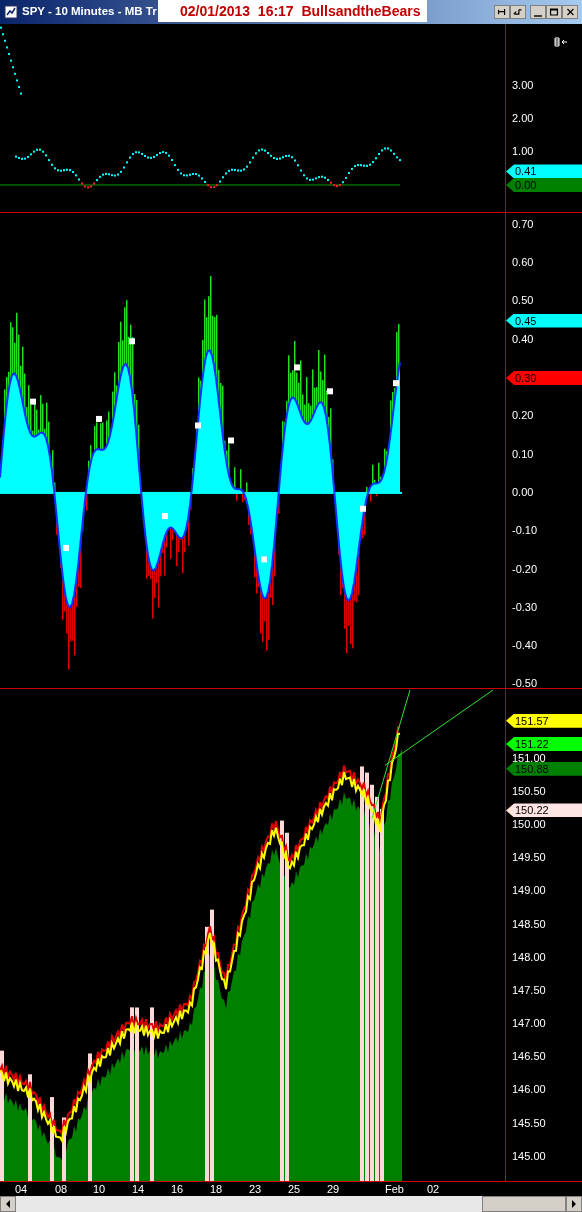 The width and height of the screenshot is (582, 1212). What do you see at coordinates (538, 16) in the screenshot?
I see `minimize-icon` at bounding box center [538, 16].